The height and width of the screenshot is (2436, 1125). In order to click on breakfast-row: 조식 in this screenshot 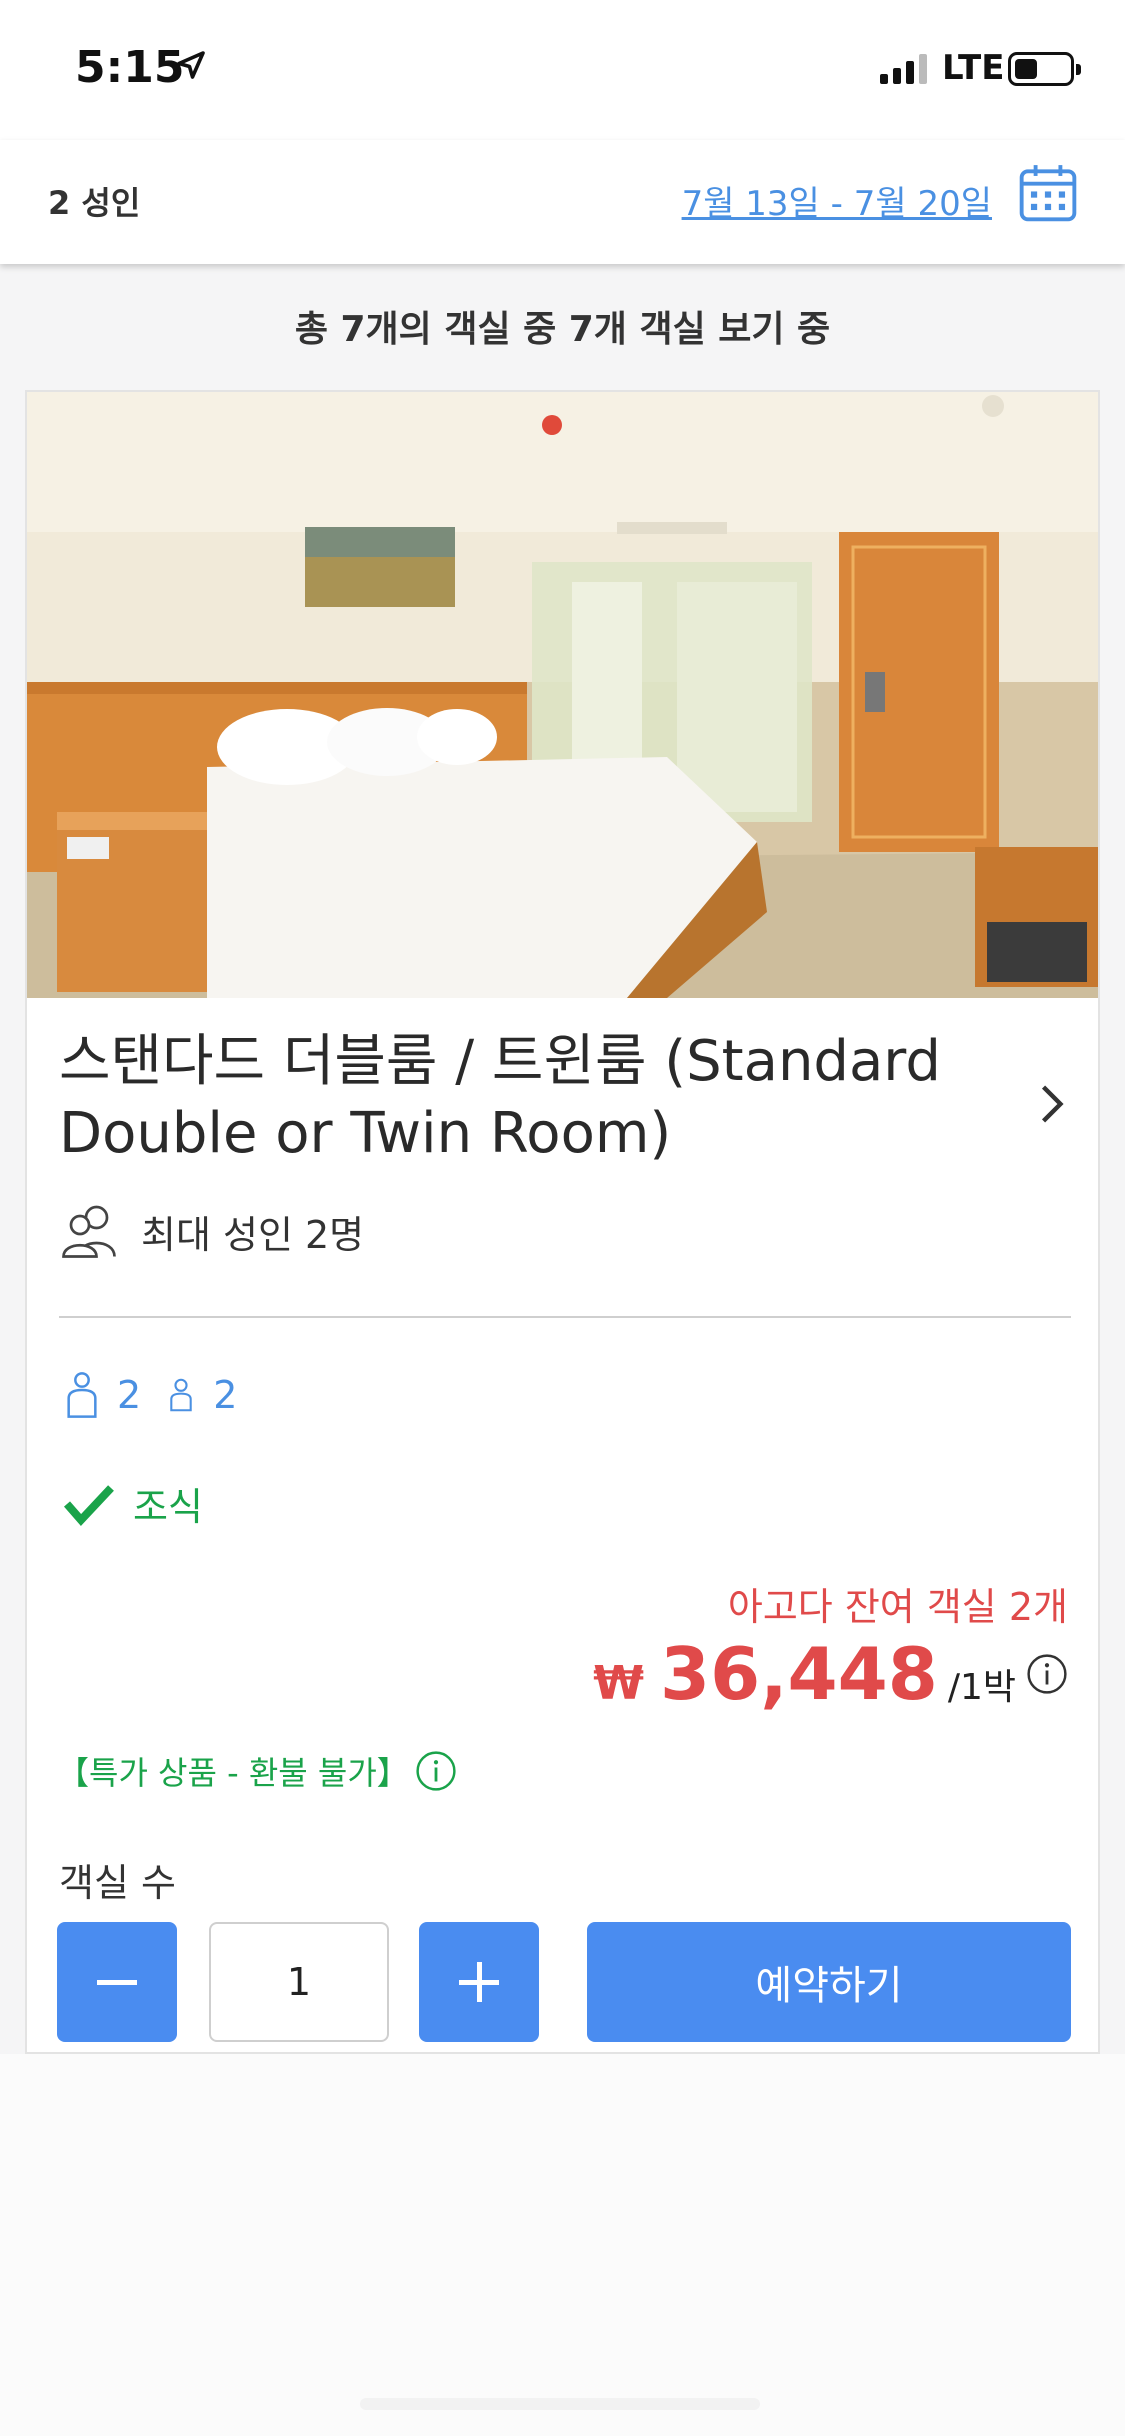, I will do `click(133, 1503)`.